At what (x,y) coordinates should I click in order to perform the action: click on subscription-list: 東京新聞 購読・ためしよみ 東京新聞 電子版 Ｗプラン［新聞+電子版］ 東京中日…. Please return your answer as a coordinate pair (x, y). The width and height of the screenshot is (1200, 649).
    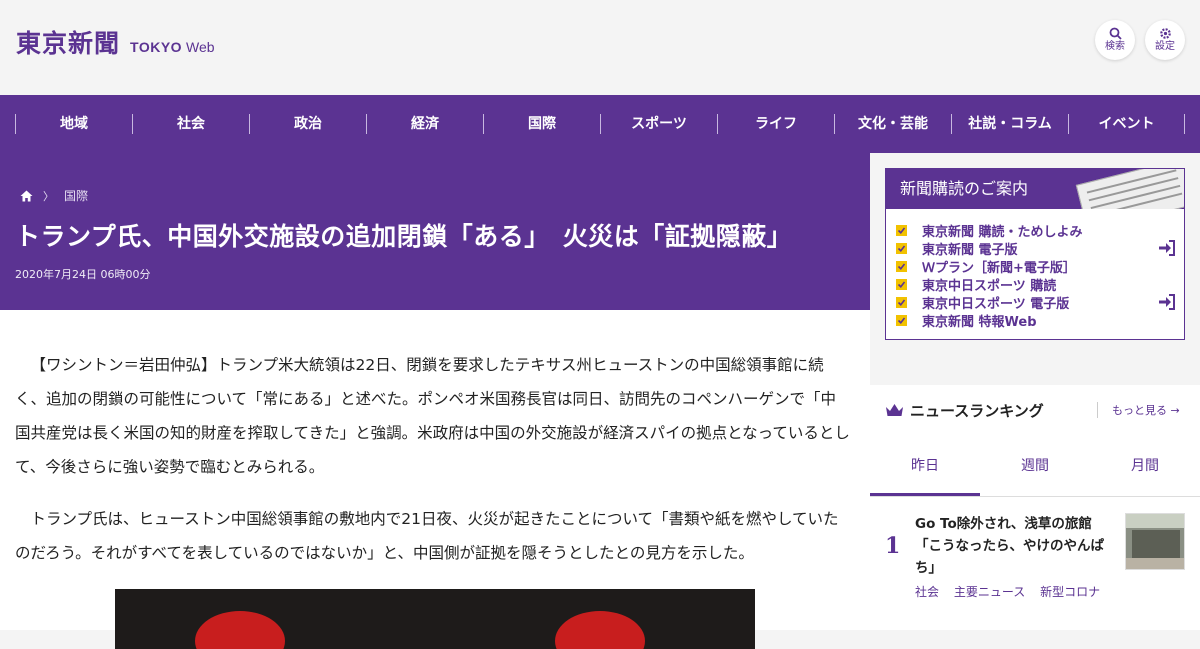
    Looking at the image, I should click on (1035, 269).